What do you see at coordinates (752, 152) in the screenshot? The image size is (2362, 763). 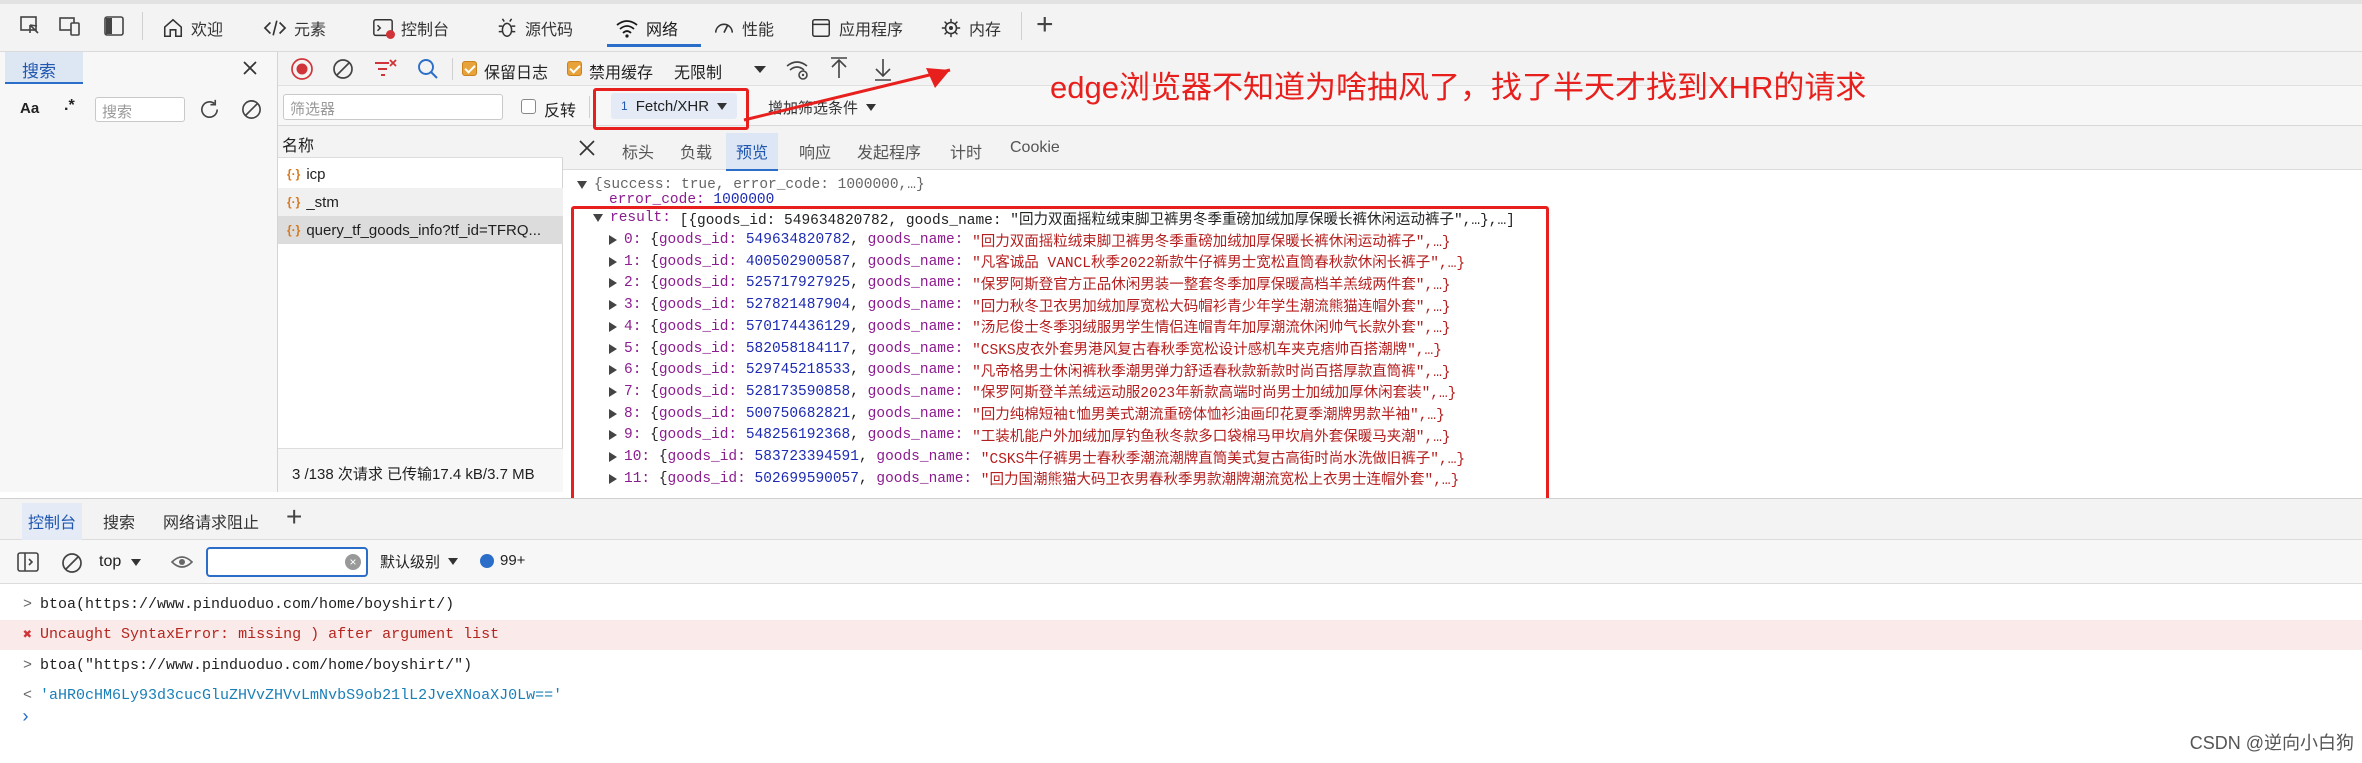 I see `tab-preview: 预览` at bounding box center [752, 152].